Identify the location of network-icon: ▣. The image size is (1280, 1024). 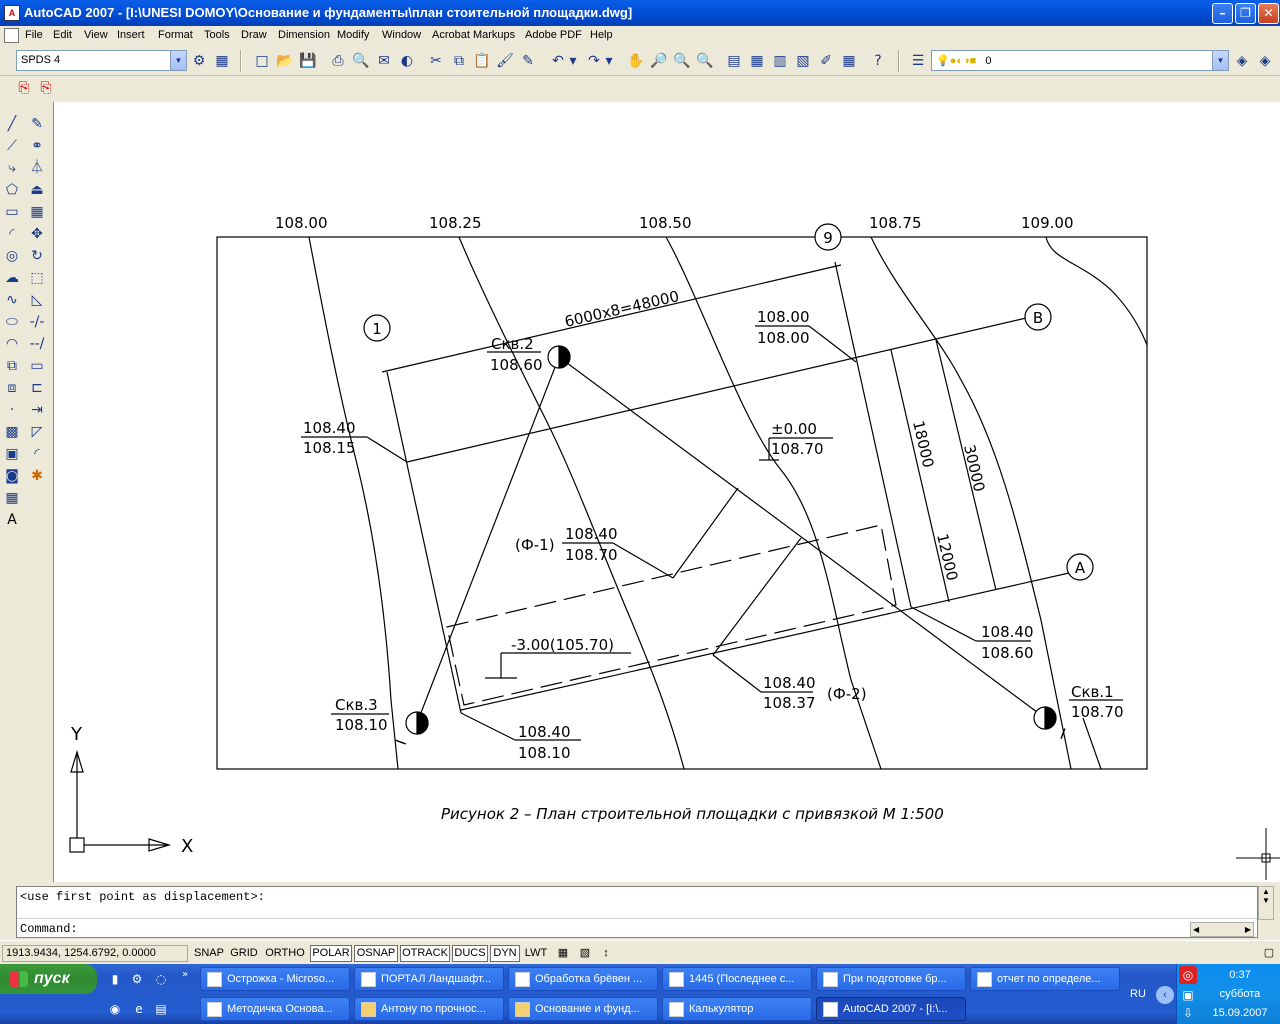
(1188, 995).